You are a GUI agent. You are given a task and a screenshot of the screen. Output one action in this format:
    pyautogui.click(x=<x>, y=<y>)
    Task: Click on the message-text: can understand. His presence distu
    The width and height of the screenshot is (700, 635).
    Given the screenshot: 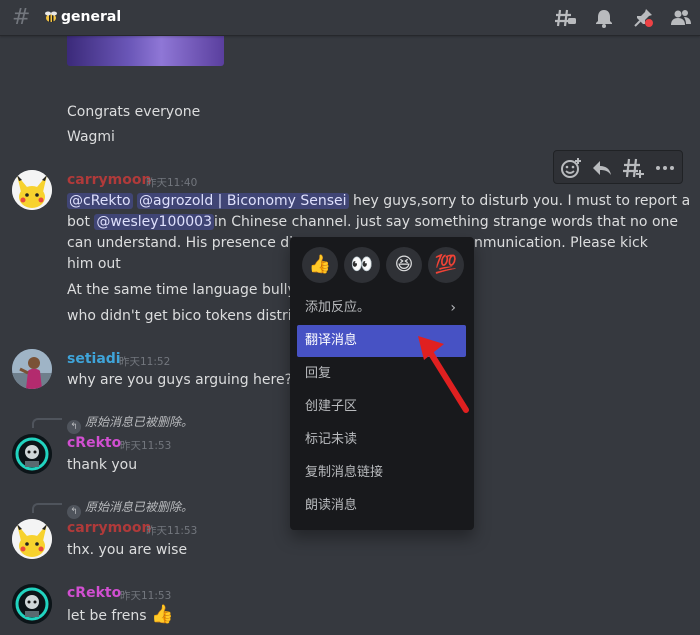 What is the action you would take?
    pyautogui.click(x=191, y=243)
    